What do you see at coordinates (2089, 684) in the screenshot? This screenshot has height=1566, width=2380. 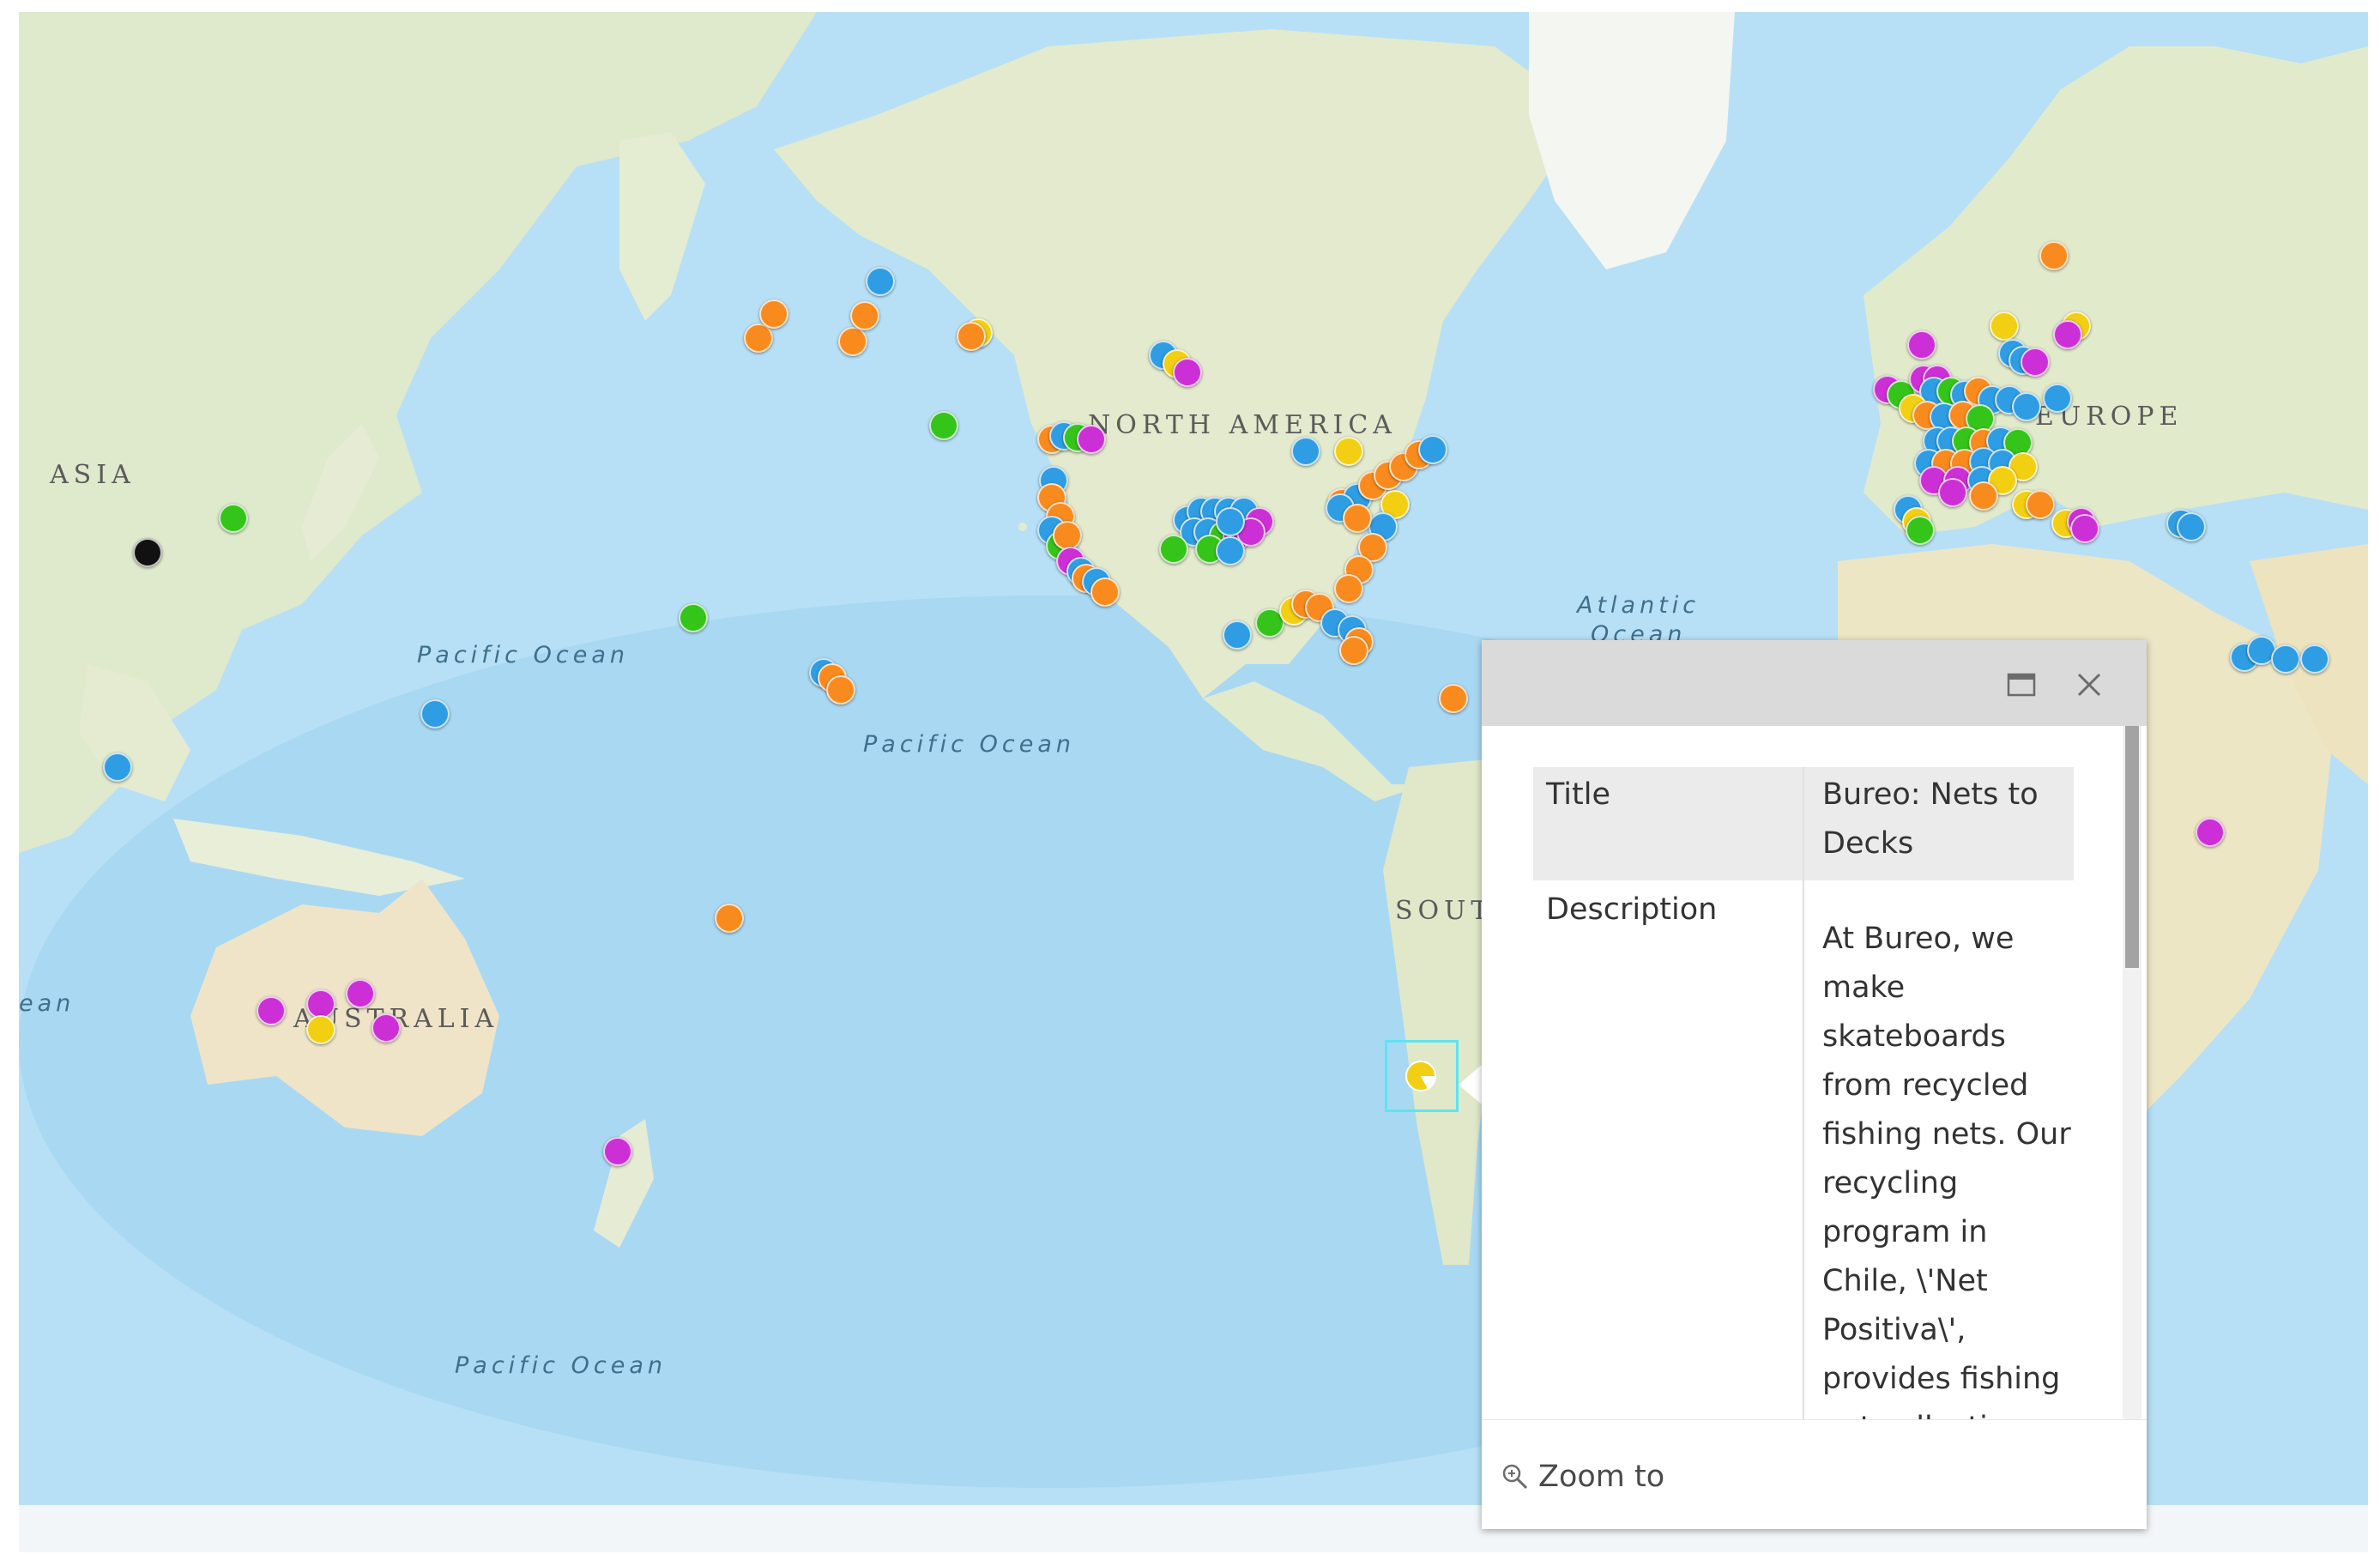 I see `close-icon` at bounding box center [2089, 684].